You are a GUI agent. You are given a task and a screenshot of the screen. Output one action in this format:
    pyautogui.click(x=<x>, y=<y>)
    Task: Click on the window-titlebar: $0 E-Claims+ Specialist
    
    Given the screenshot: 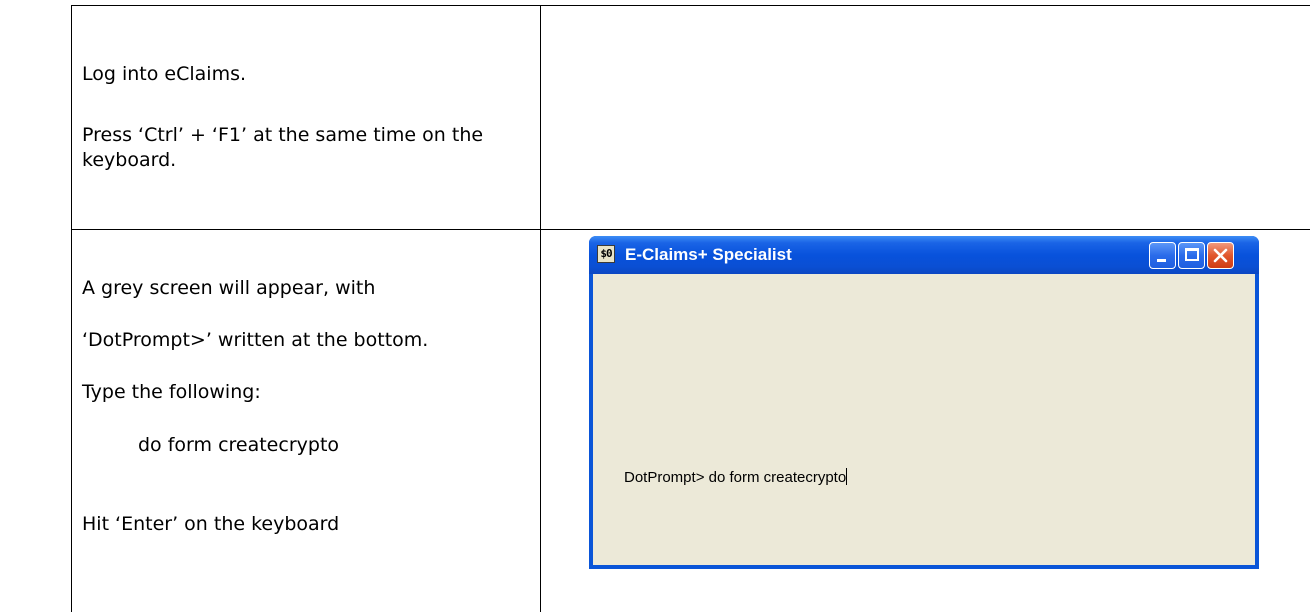 What is the action you would take?
    pyautogui.click(x=924, y=255)
    